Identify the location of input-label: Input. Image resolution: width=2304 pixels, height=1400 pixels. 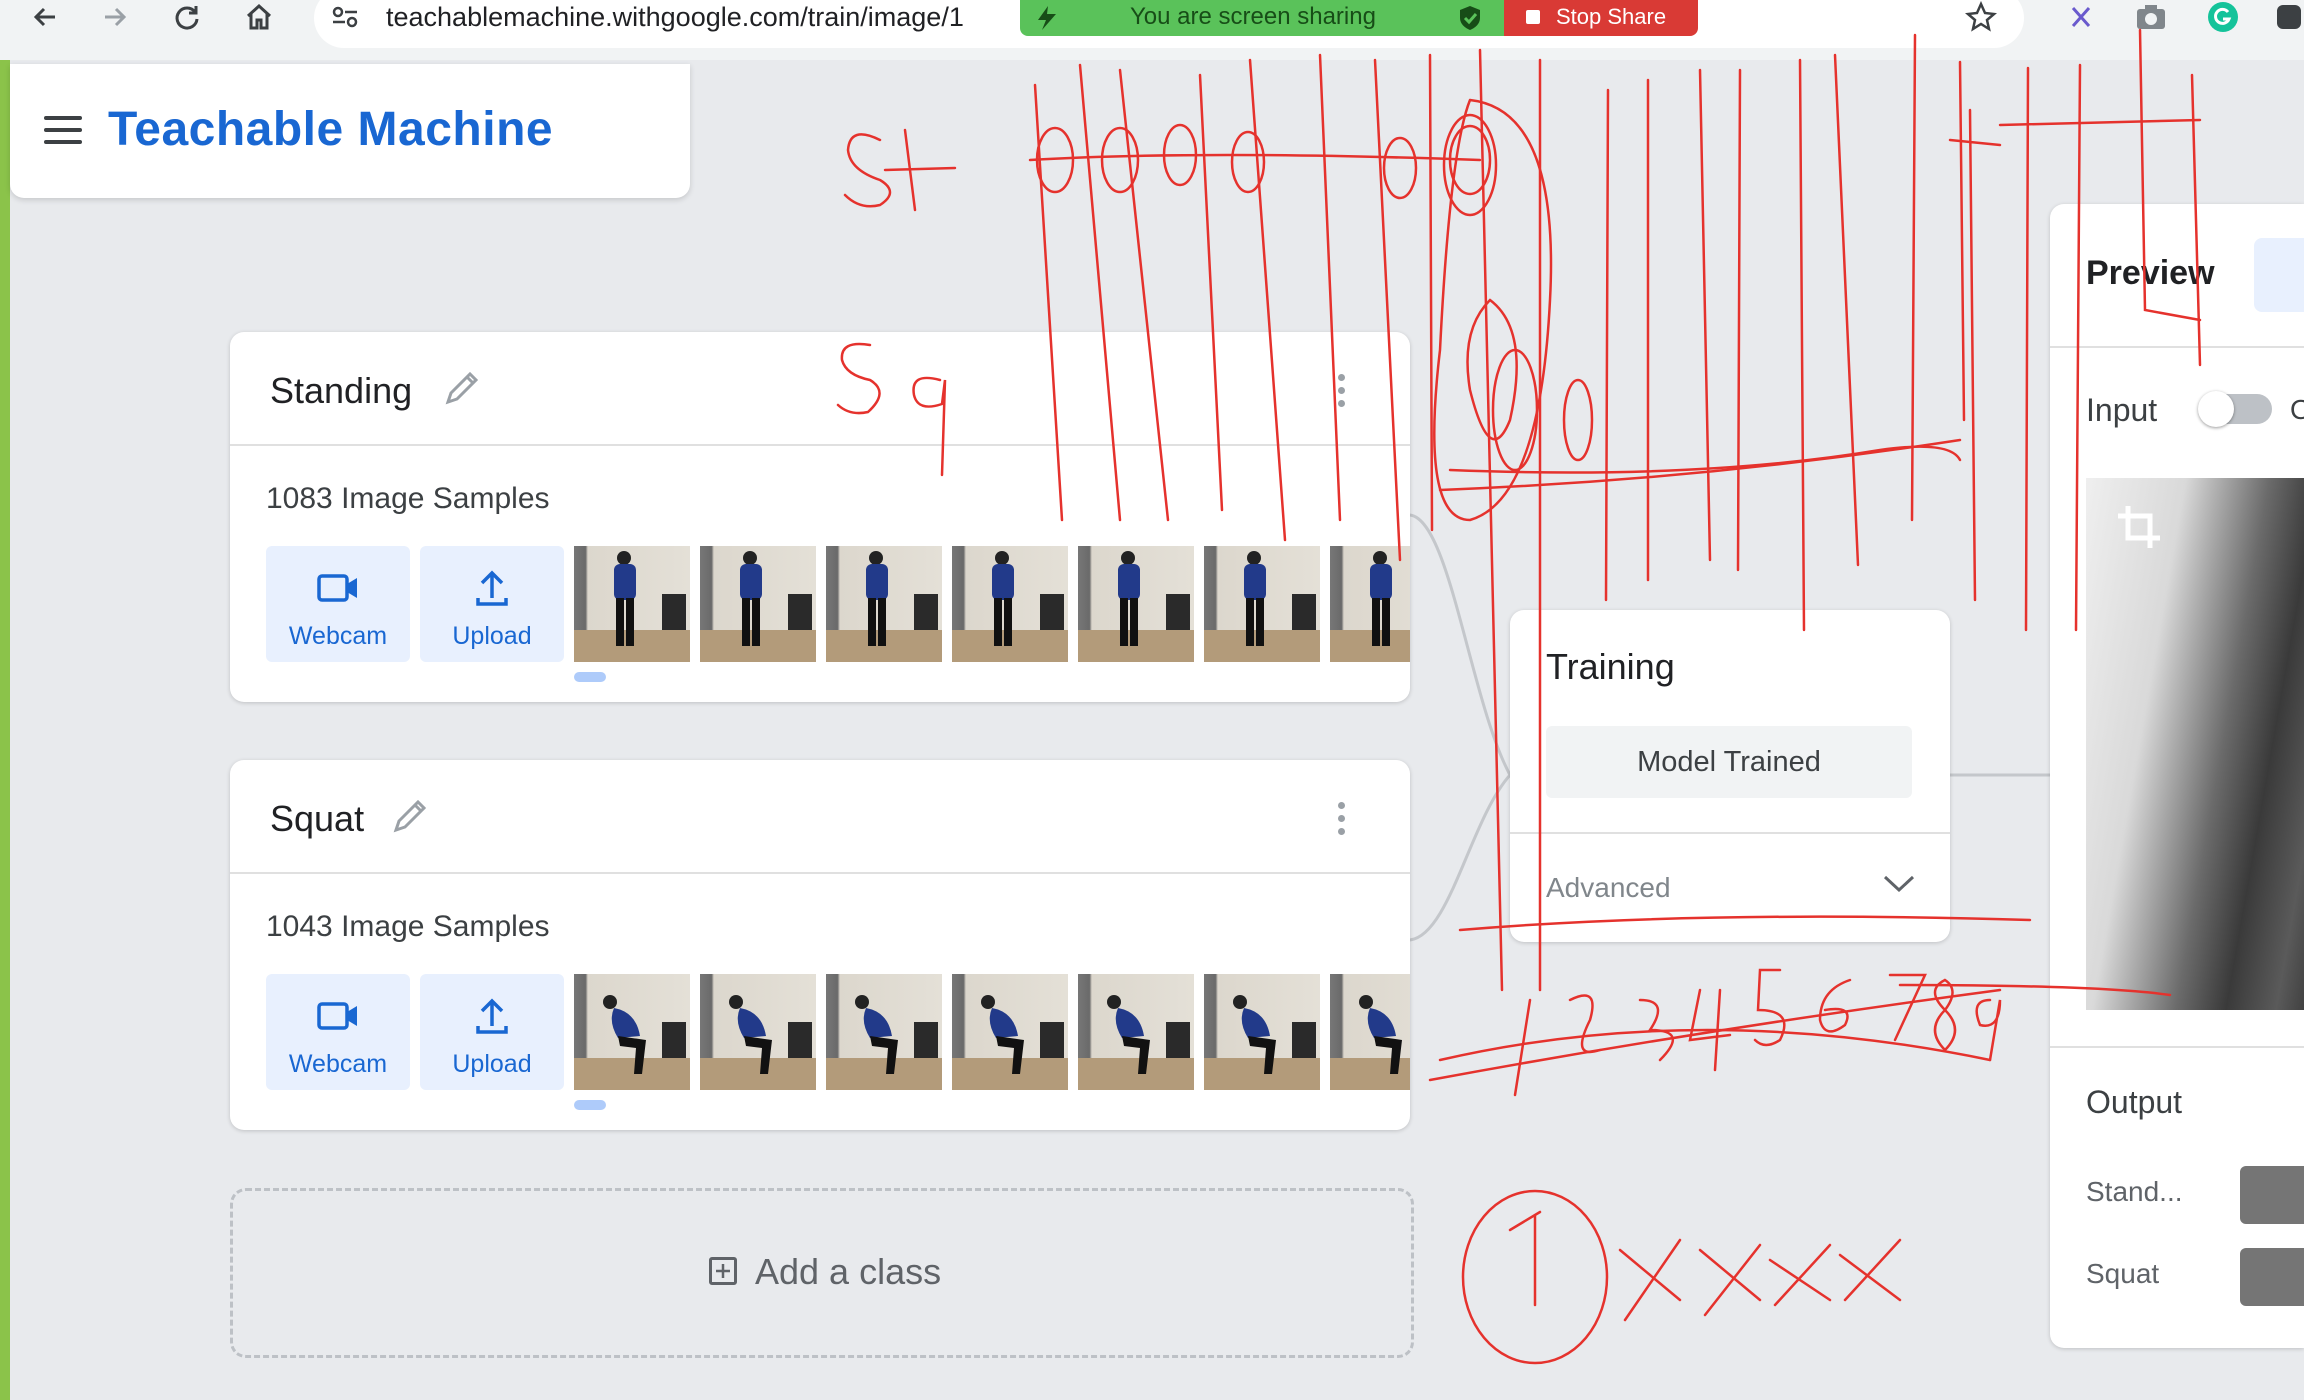
(2122, 410).